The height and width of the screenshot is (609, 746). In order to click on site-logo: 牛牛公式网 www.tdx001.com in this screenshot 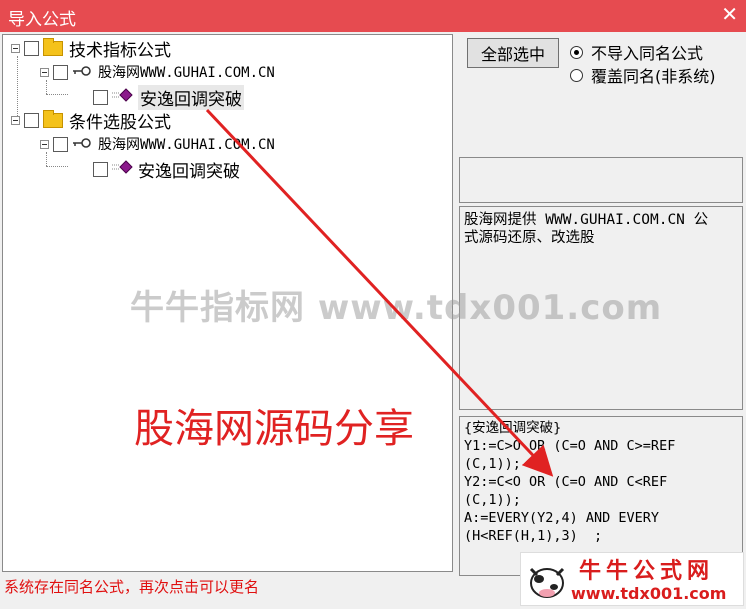, I will do `click(632, 579)`.